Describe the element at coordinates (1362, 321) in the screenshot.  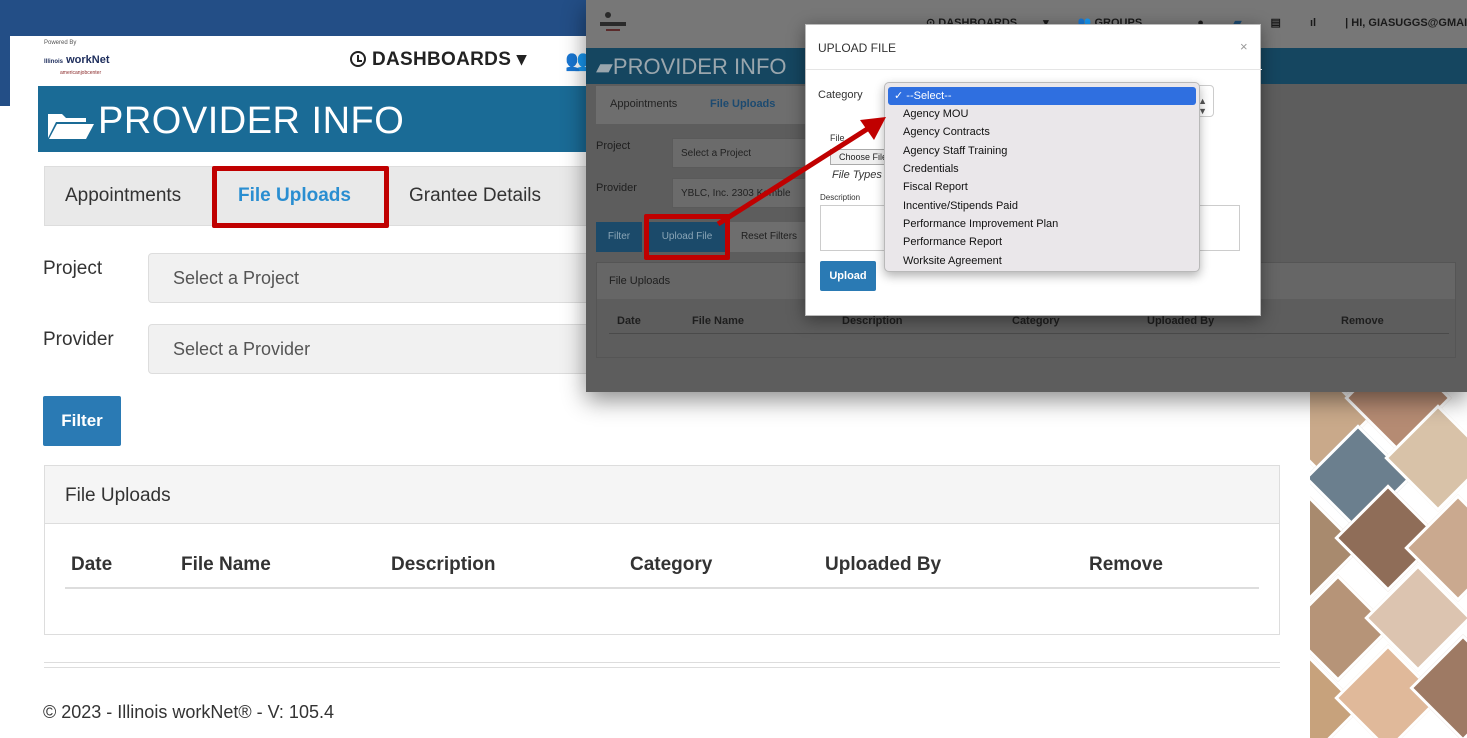
I see `overlay-column-remove: Remove` at that location.